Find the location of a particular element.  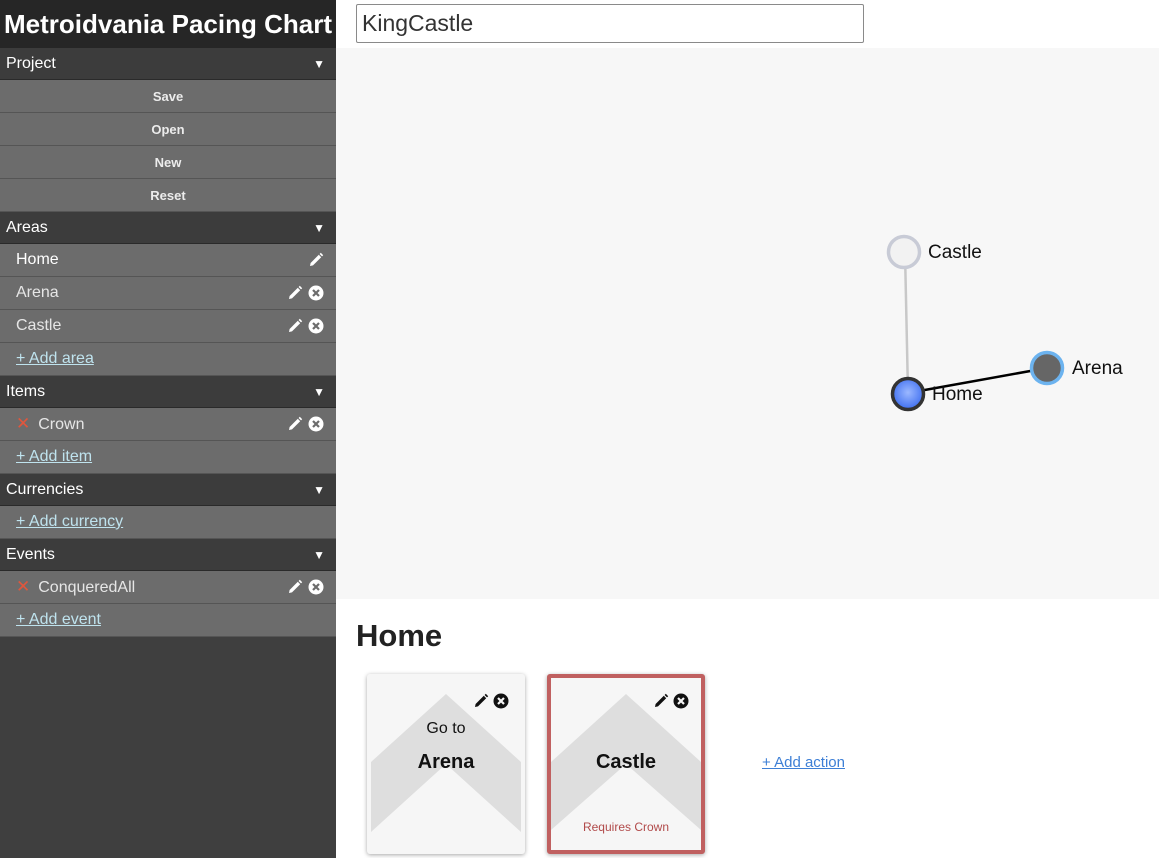

section-header-project: Project ▼ is located at coordinates (168, 64).